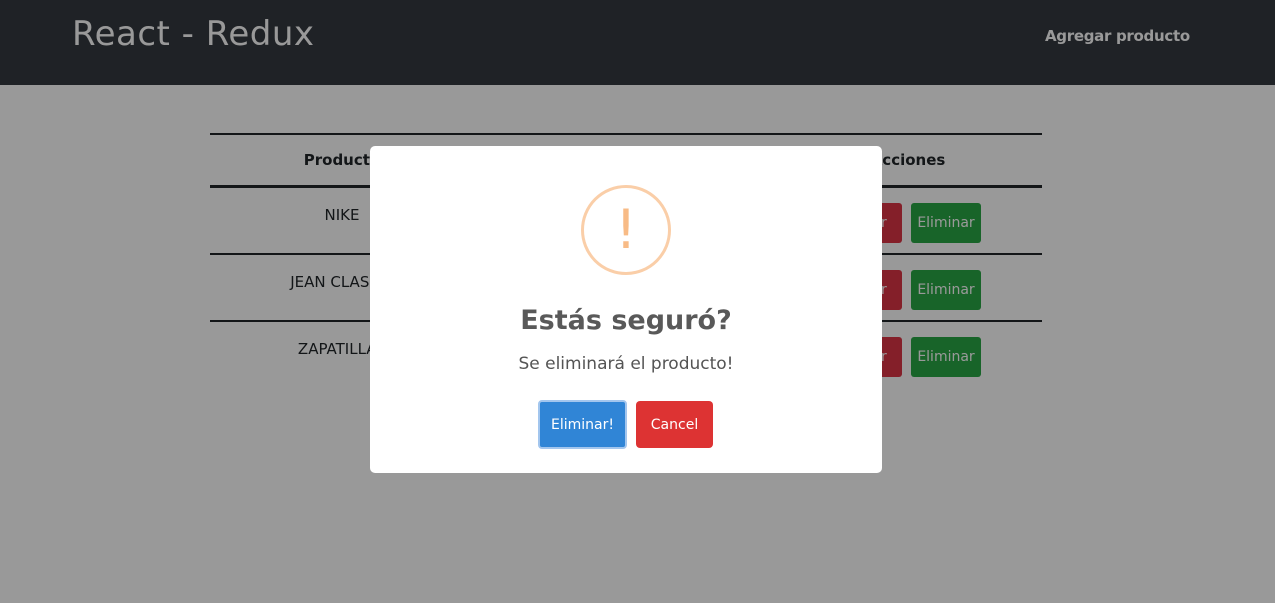 The image size is (1275, 603). What do you see at coordinates (626, 320) in the screenshot?
I see `modal-title: Estás seguró?` at bounding box center [626, 320].